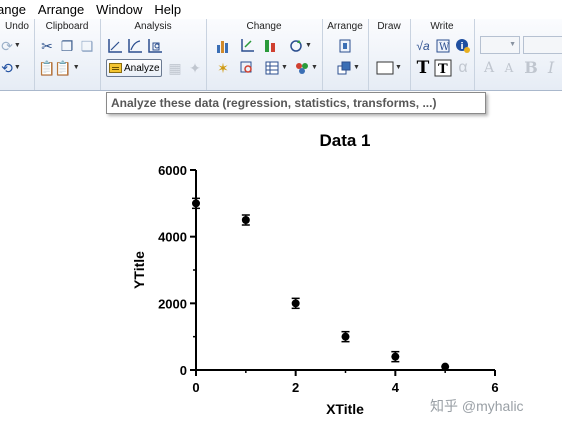 This screenshot has width=562, height=432. Describe the element at coordinates (247, 46) in the screenshot. I see `axis-icon` at that location.